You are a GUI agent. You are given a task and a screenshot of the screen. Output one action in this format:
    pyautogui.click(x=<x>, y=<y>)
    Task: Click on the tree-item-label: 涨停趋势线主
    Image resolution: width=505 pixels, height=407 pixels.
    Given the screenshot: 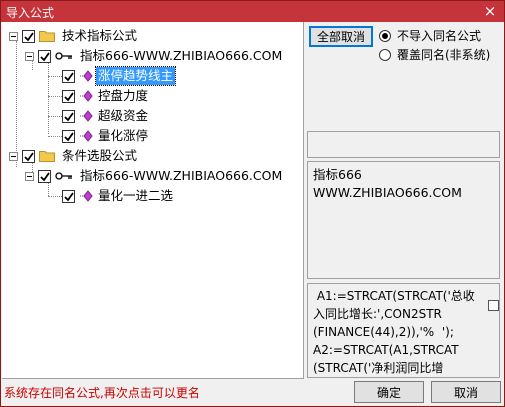 What is the action you would take?
    pyautogui.click(x=135, y=76)
    